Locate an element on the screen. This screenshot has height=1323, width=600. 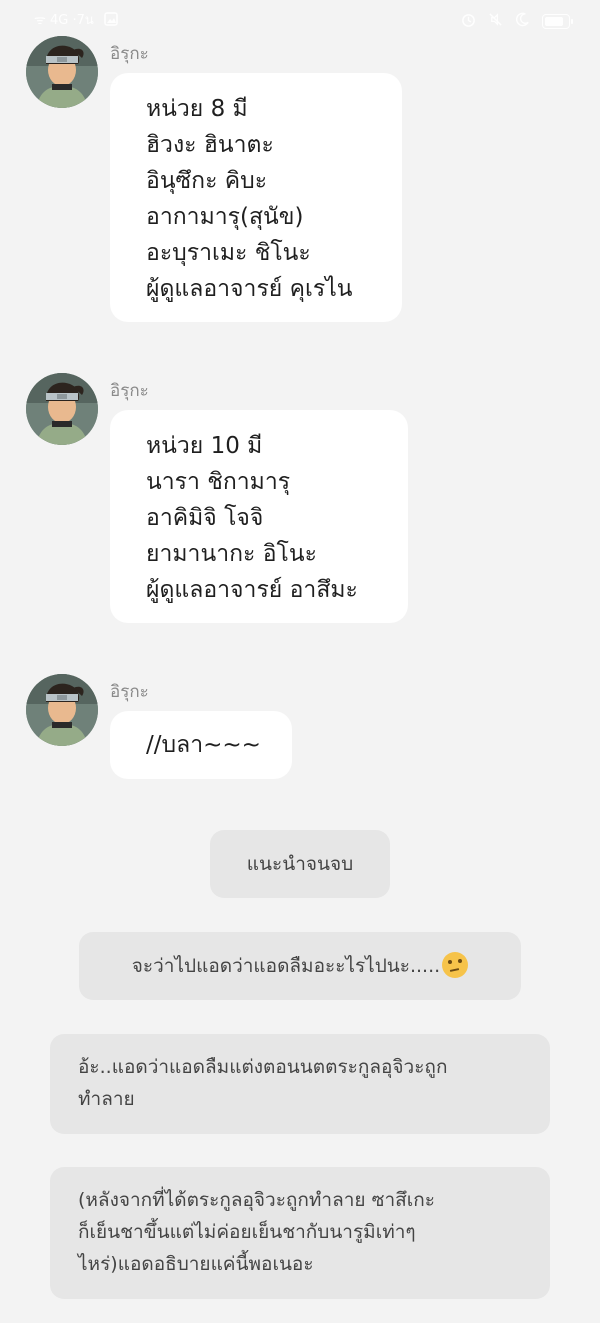
status-right is located at coordinates (517, 21).